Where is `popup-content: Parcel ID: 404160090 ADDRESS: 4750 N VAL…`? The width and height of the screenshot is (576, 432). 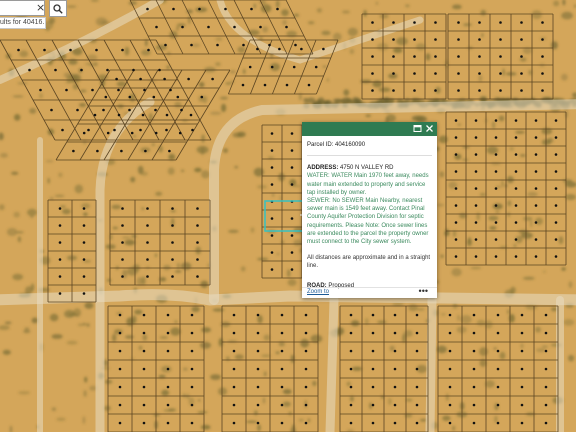 popup-content: Parcel ID: 404160090 ADDRESS: 4750 N VAL… is located at coordinates (369, 213).